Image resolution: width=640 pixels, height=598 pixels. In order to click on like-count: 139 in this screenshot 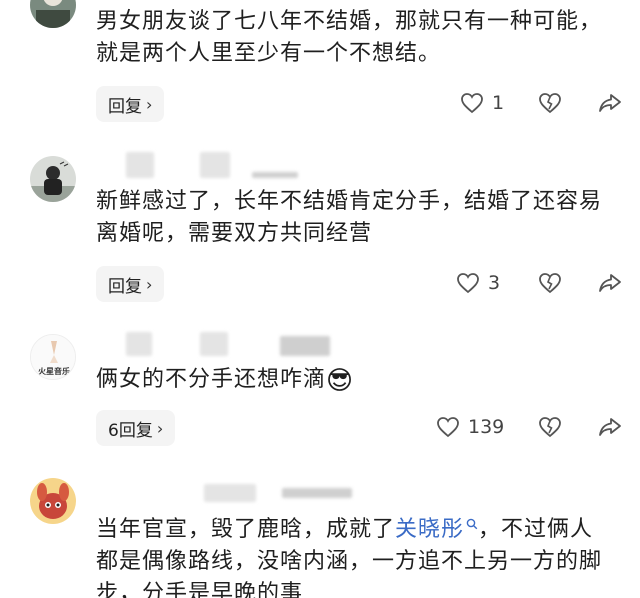, I will do `click(486, 427)`.